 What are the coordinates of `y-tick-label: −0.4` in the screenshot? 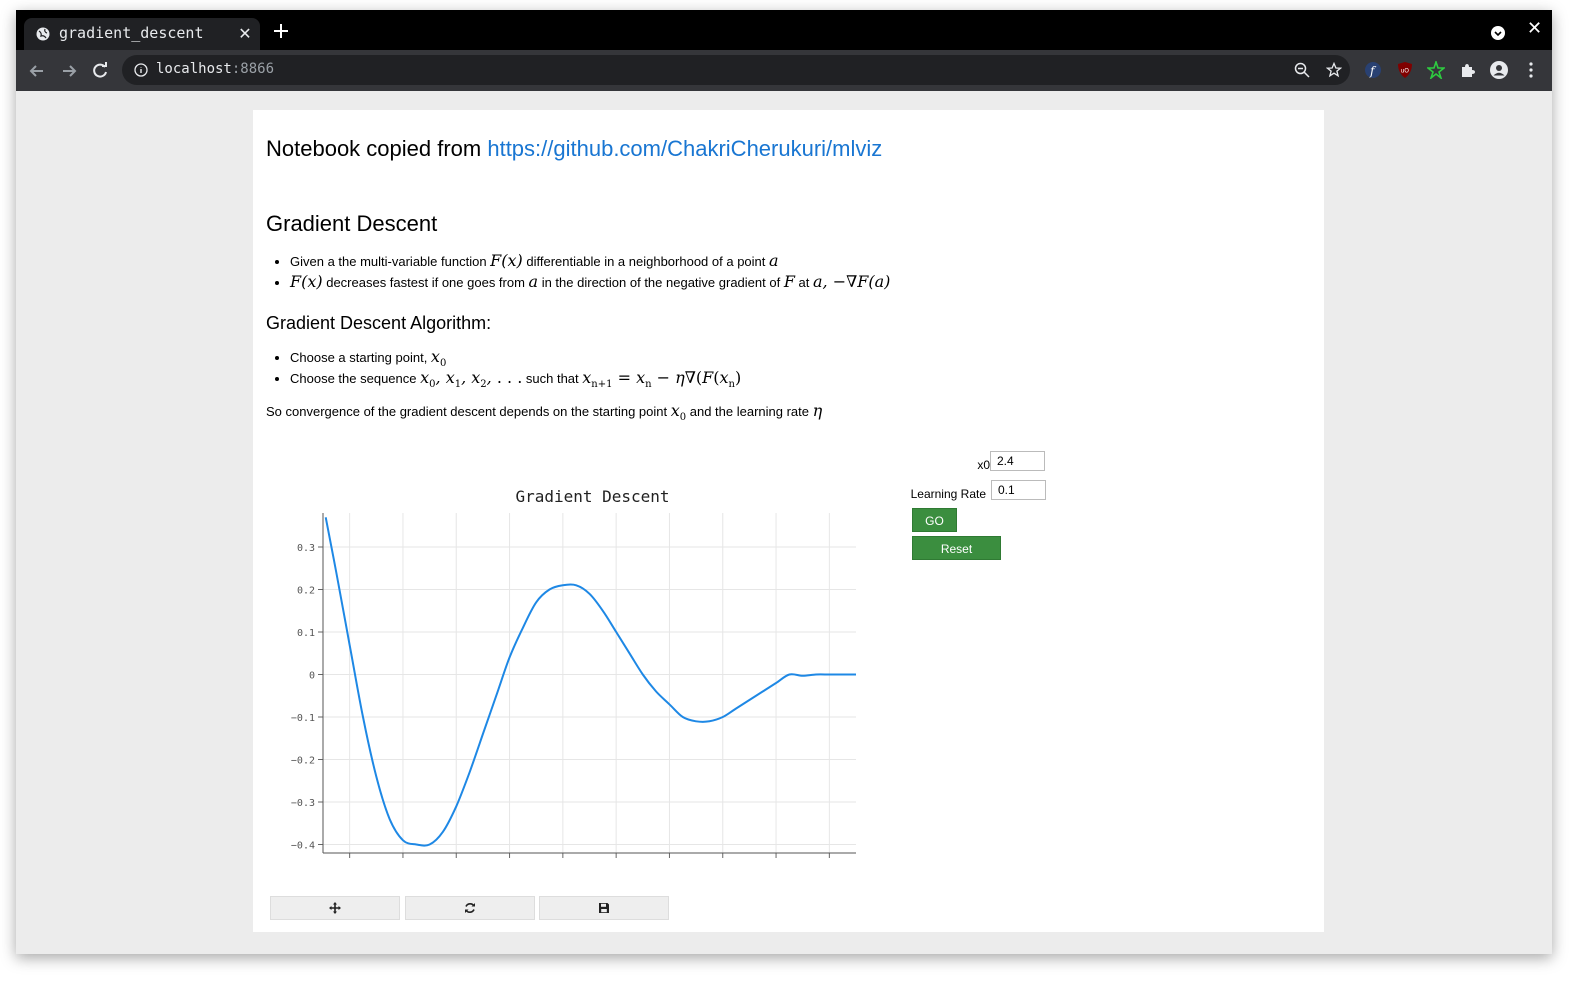 It's located at (303, 846).